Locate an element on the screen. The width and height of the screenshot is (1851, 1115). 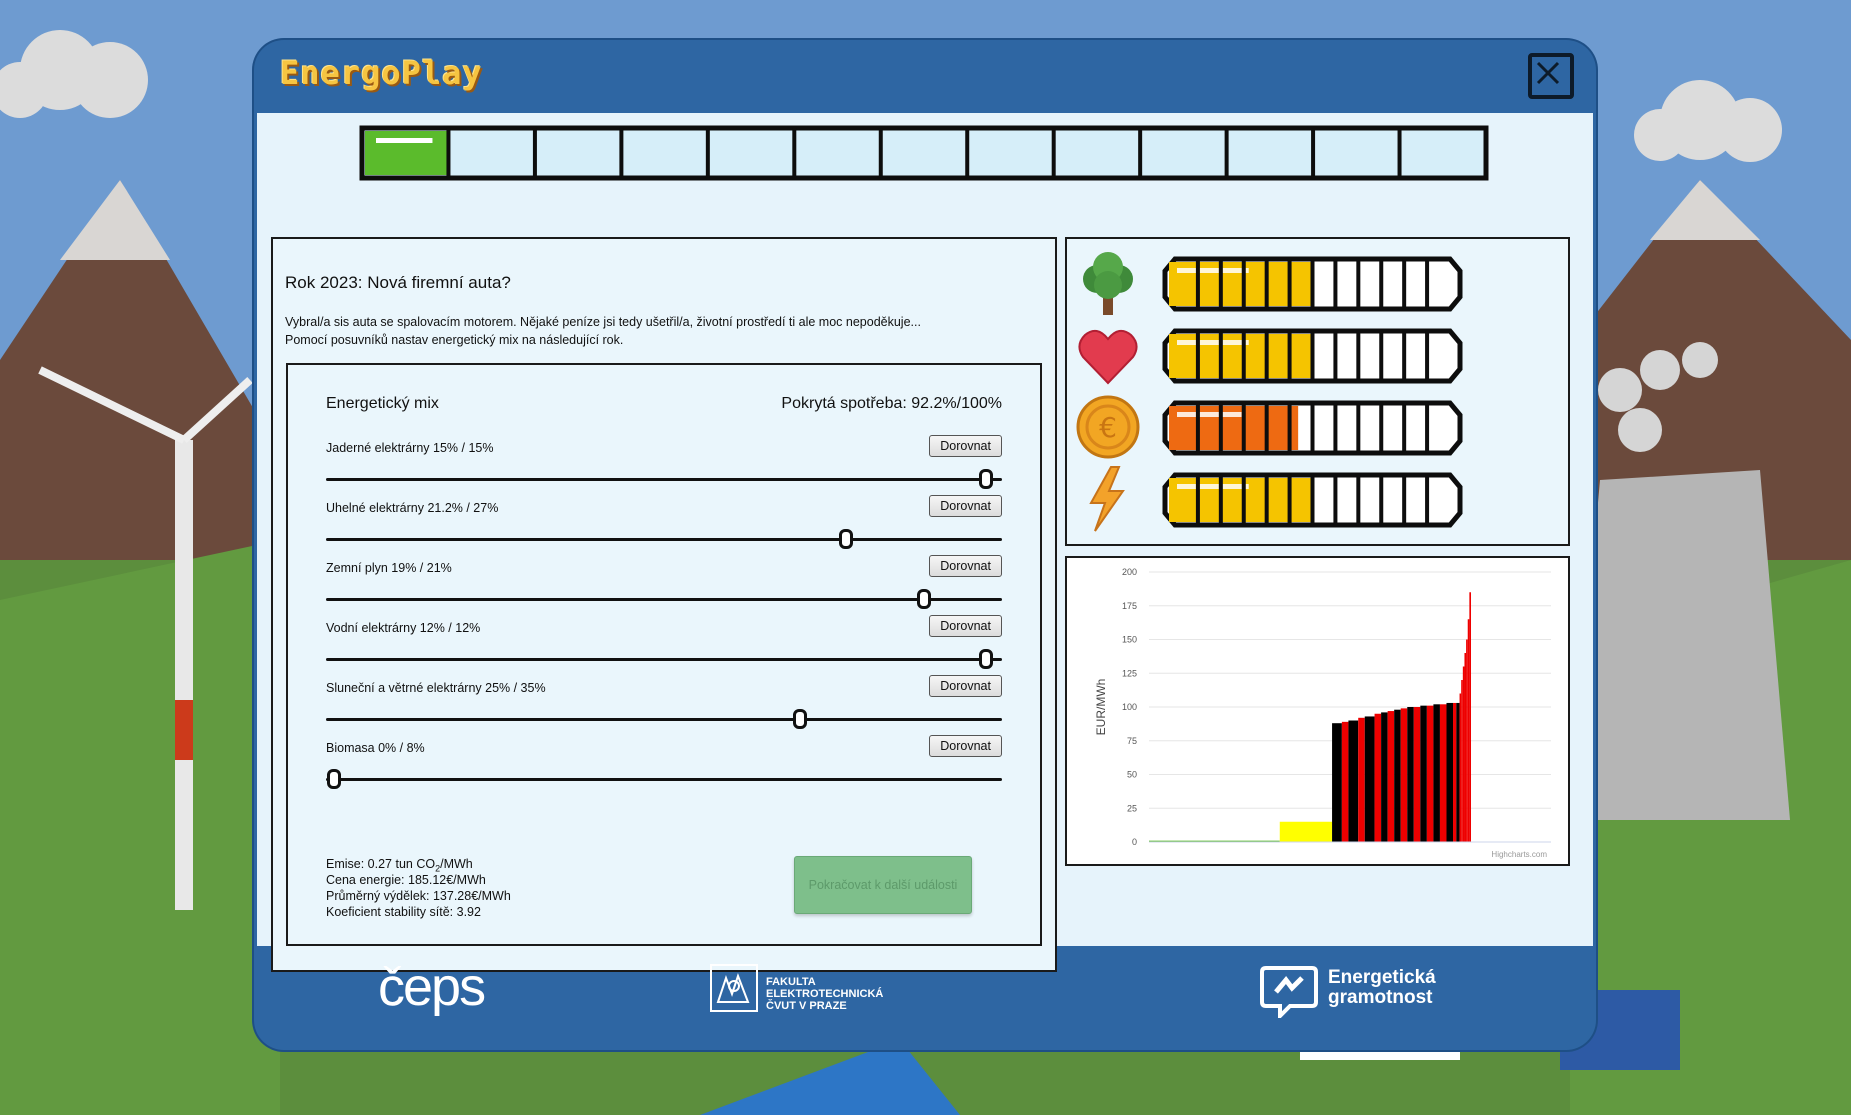
energy-source-label: Vodní elektrárny 12% / 12% is located at coordinates (403, 628).